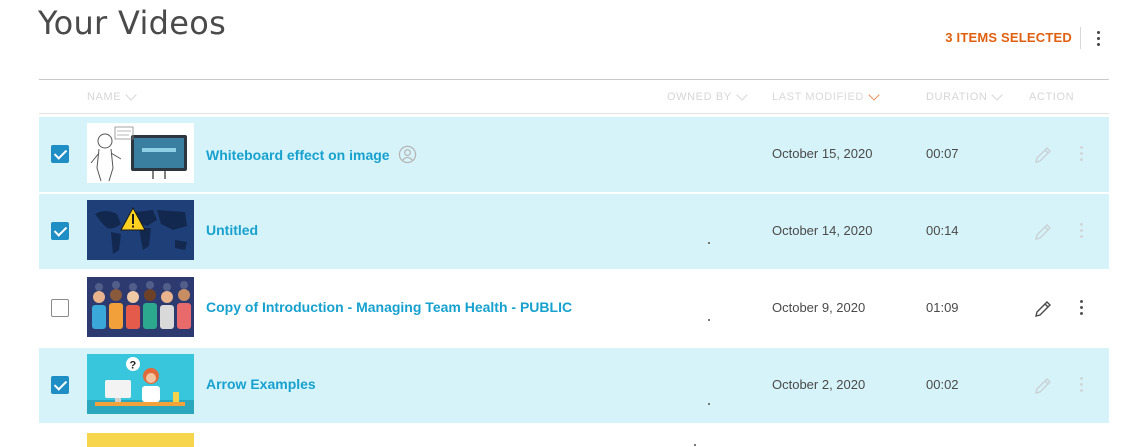  What do you see at coordinates (1008, 37) in the screenshot?
I see `selection-count: 3 ITEMS SELECTED` at bounding box center [1008, 37].